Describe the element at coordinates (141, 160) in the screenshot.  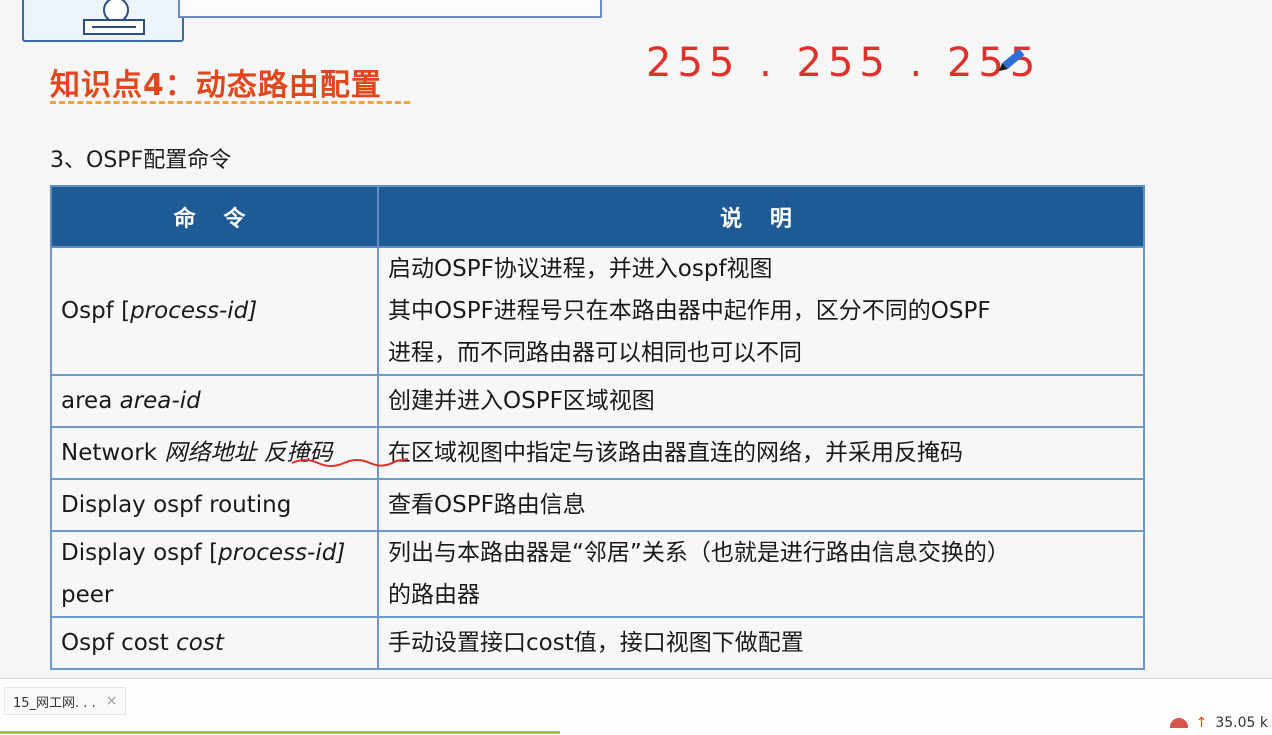
I see `subtitle: 3、OSPF配置命令` at that location.